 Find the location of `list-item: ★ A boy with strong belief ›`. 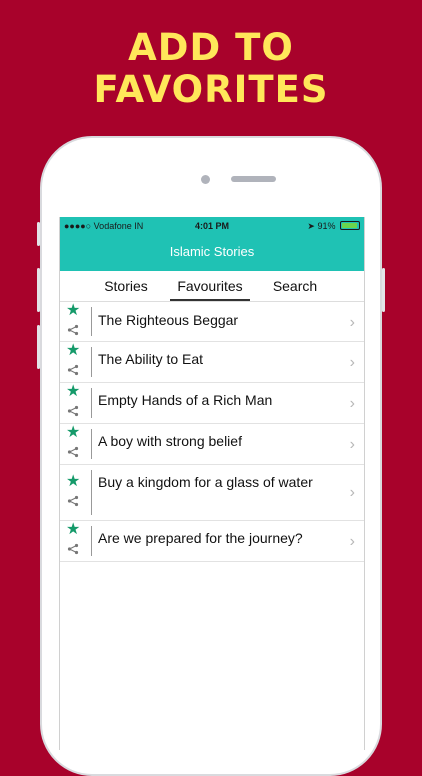

list-item: ★ A boy with strong belief › is located at coordinates (212, 444).